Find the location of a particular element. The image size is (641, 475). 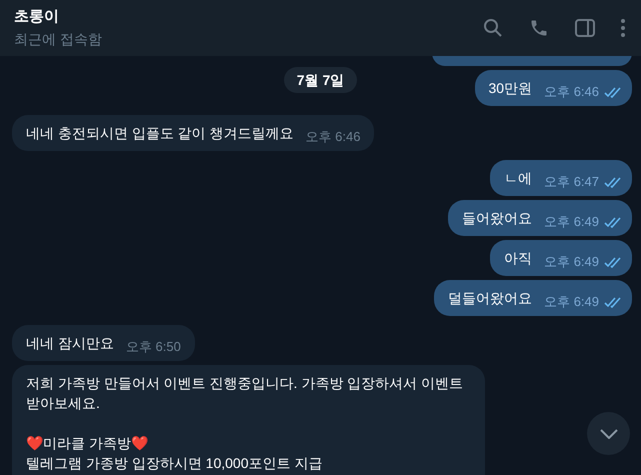

message-text: 들어왔어요 is located at coordinates (496, 218).